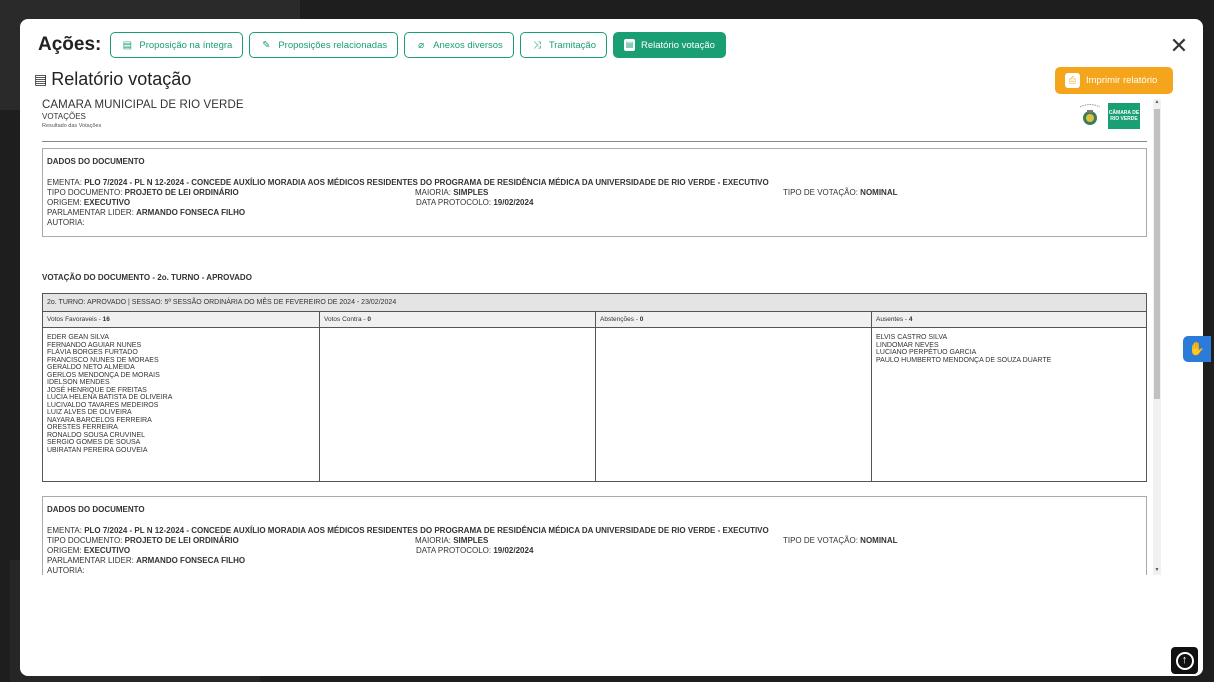 This screenshot has height=682, width=1214. What do you see at coordinates (458, 404) in the screenshot?
I see `contra-list` at bounding box center [458, 404].